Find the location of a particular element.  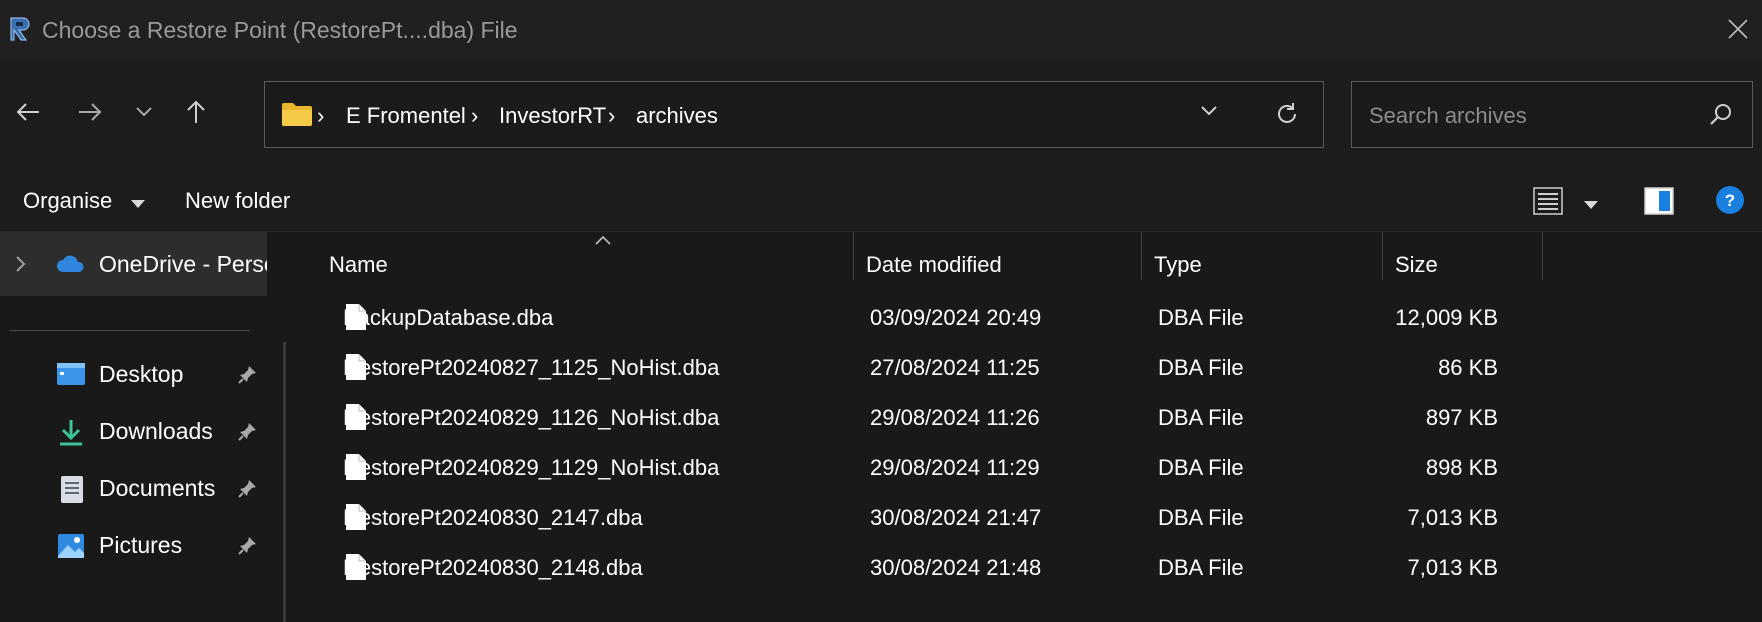

refresh-button is located at coordinates (1287, 116).